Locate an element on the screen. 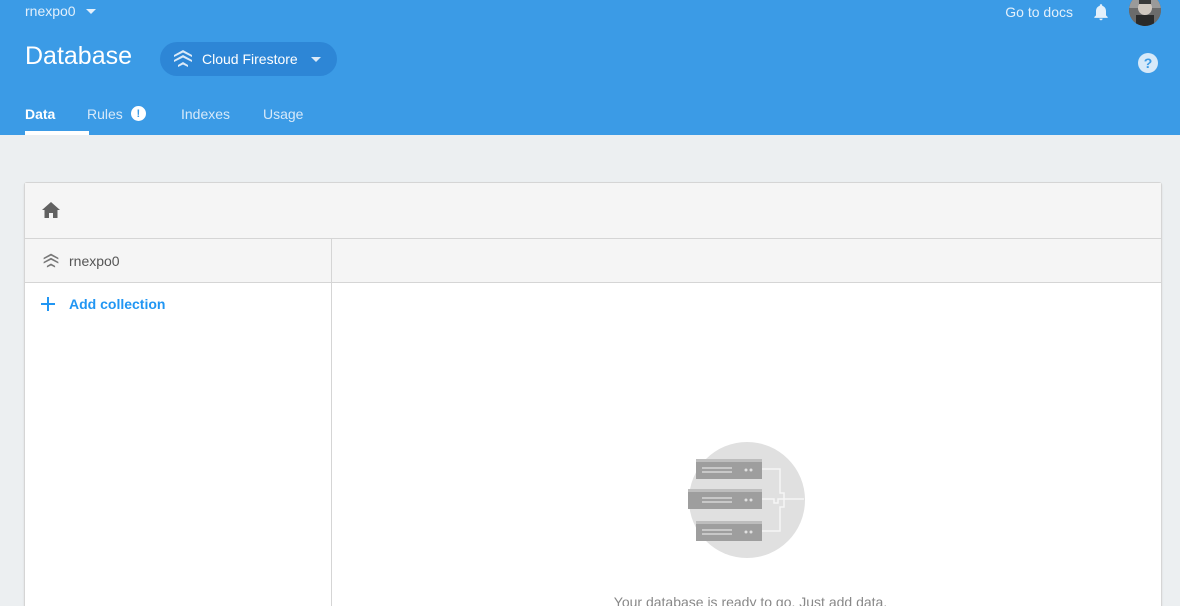 The image size is (1180, 606). database-illustration-icon is located at coordinates (746, 500).